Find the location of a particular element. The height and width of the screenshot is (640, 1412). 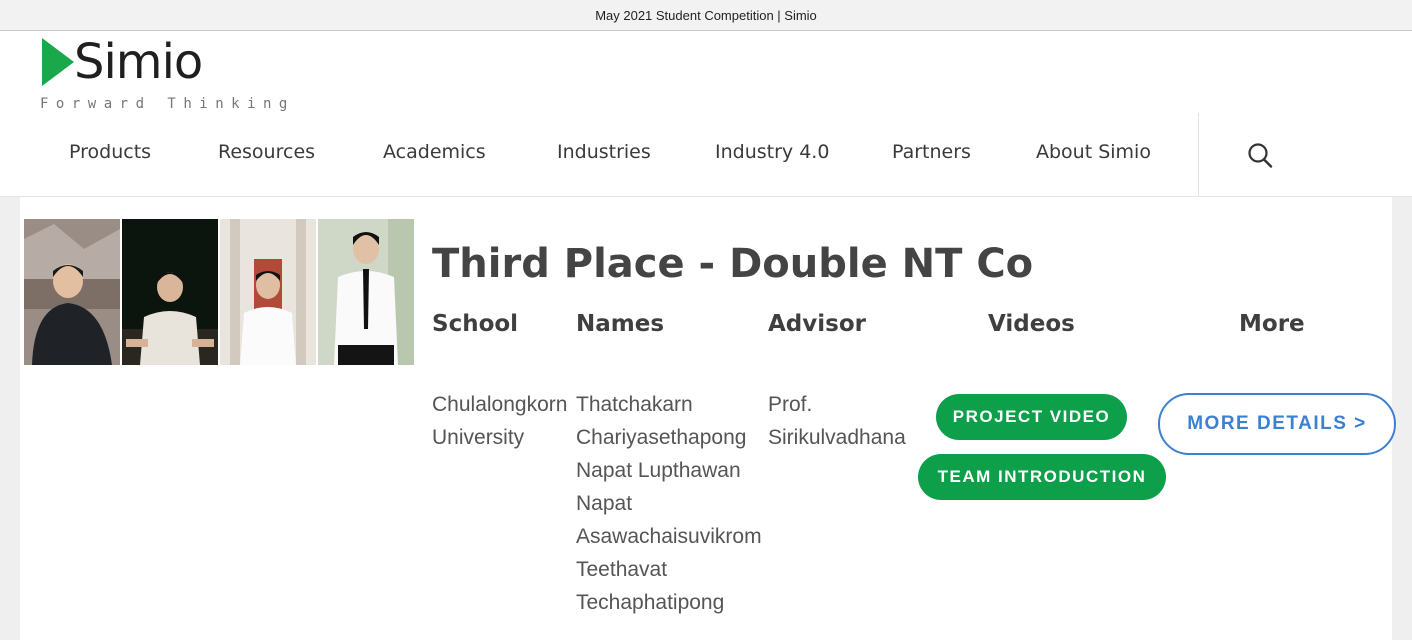

advisor-line: Sirikulvadhana is located at coordinates (837, 437).